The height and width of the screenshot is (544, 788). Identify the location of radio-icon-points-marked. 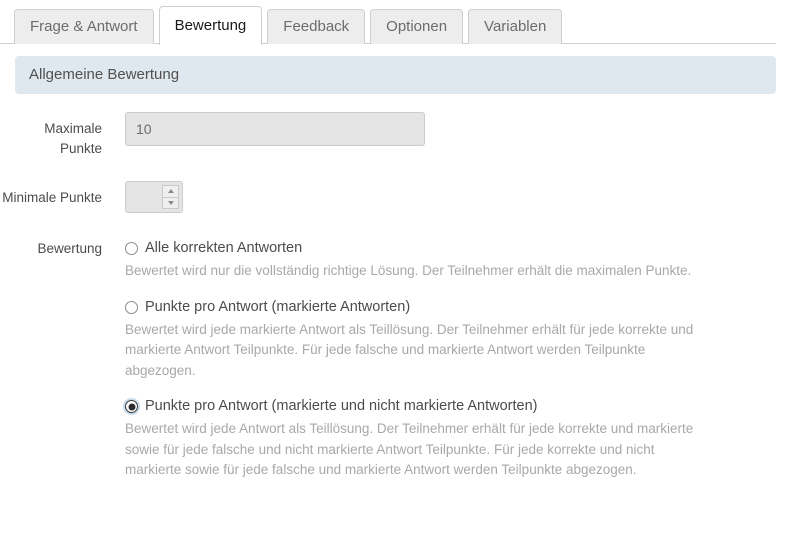
(131, 307).